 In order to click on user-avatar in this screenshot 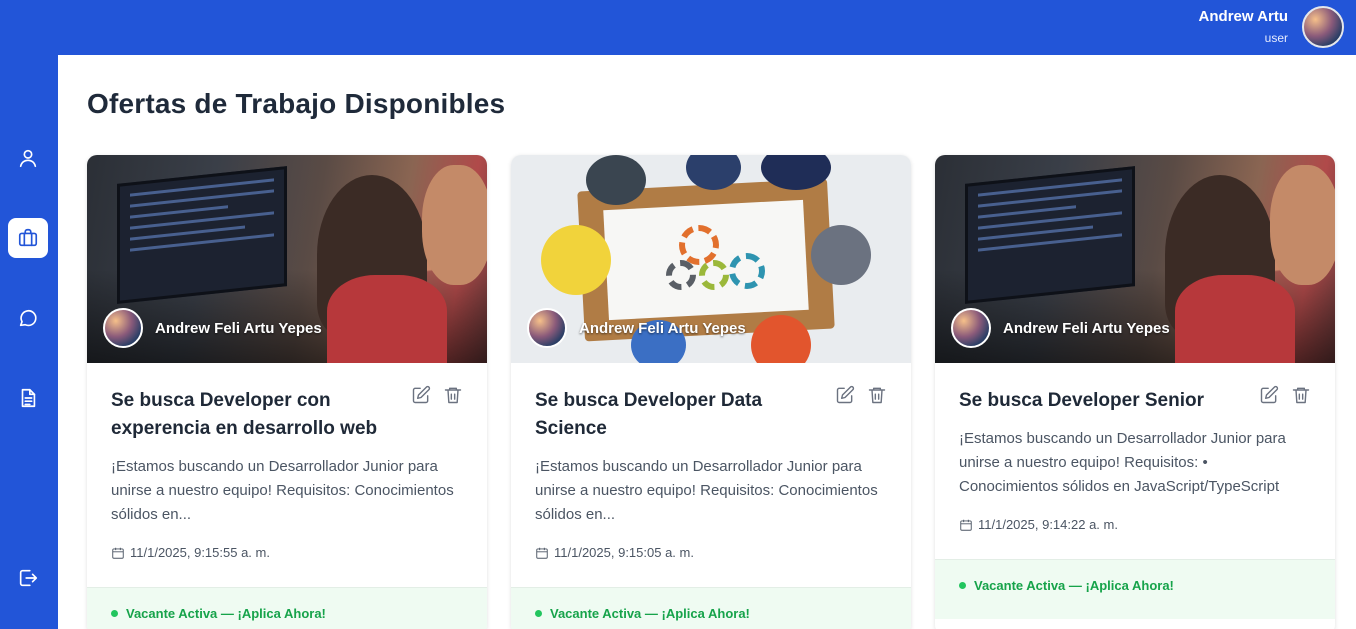, I will do `click(1323, 27)`.